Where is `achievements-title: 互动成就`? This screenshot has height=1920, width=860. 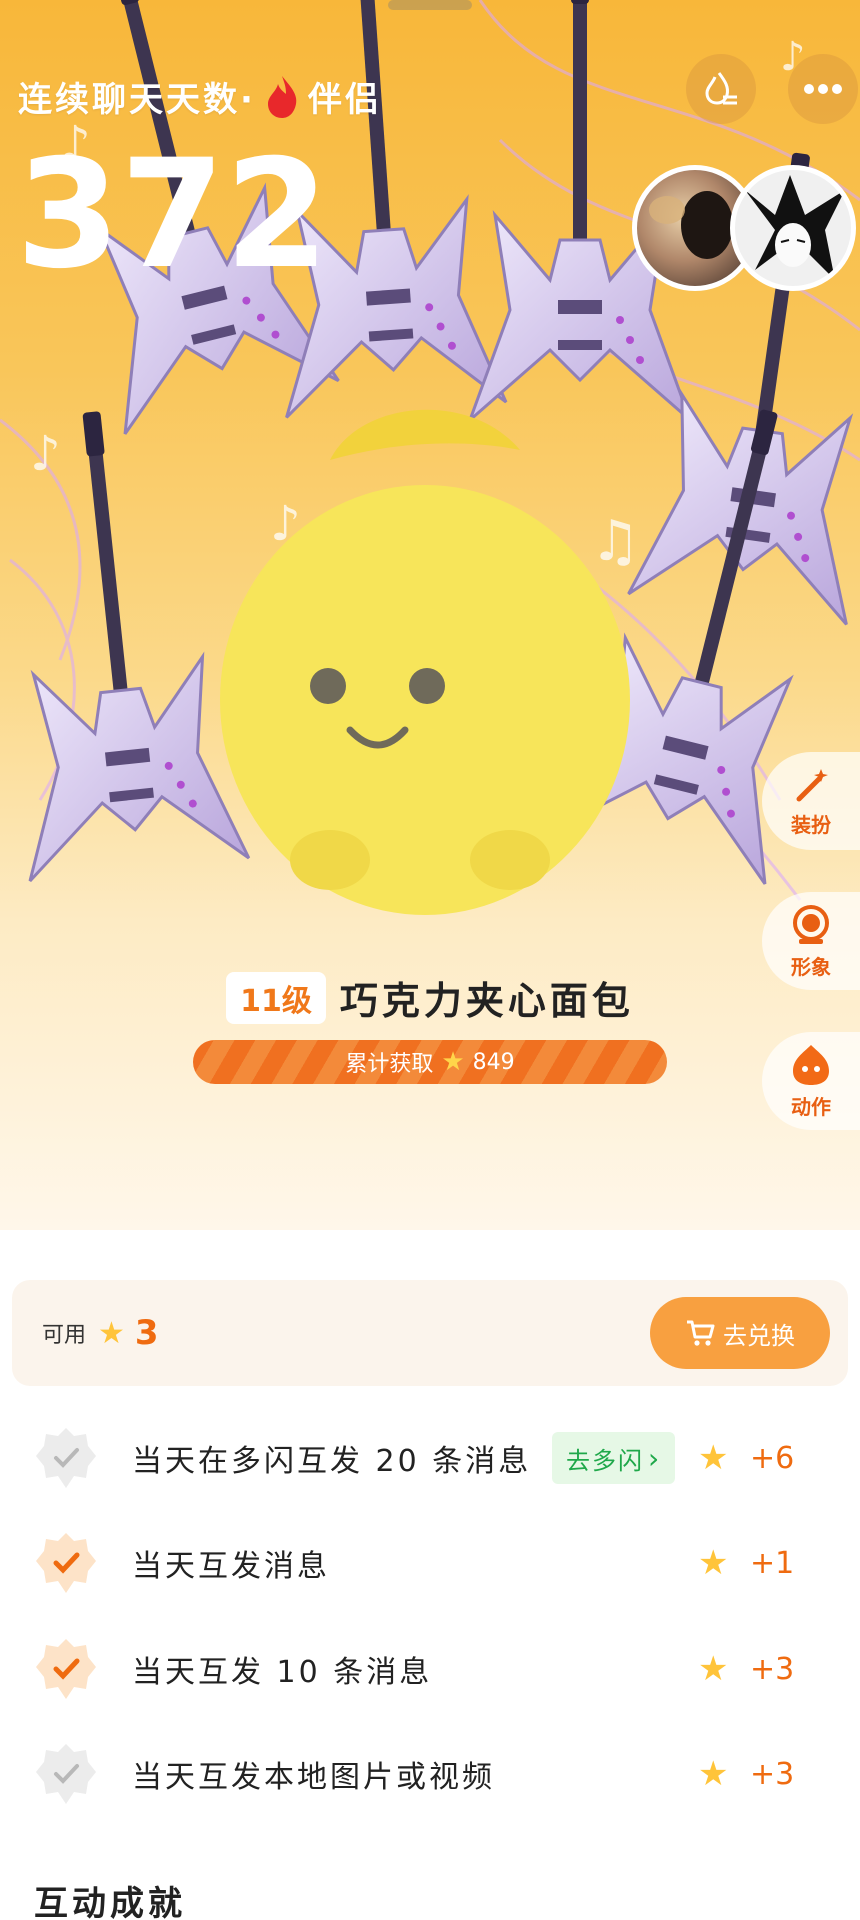 achievements-title: 互动成就 is located at coordinates (110, 1902).